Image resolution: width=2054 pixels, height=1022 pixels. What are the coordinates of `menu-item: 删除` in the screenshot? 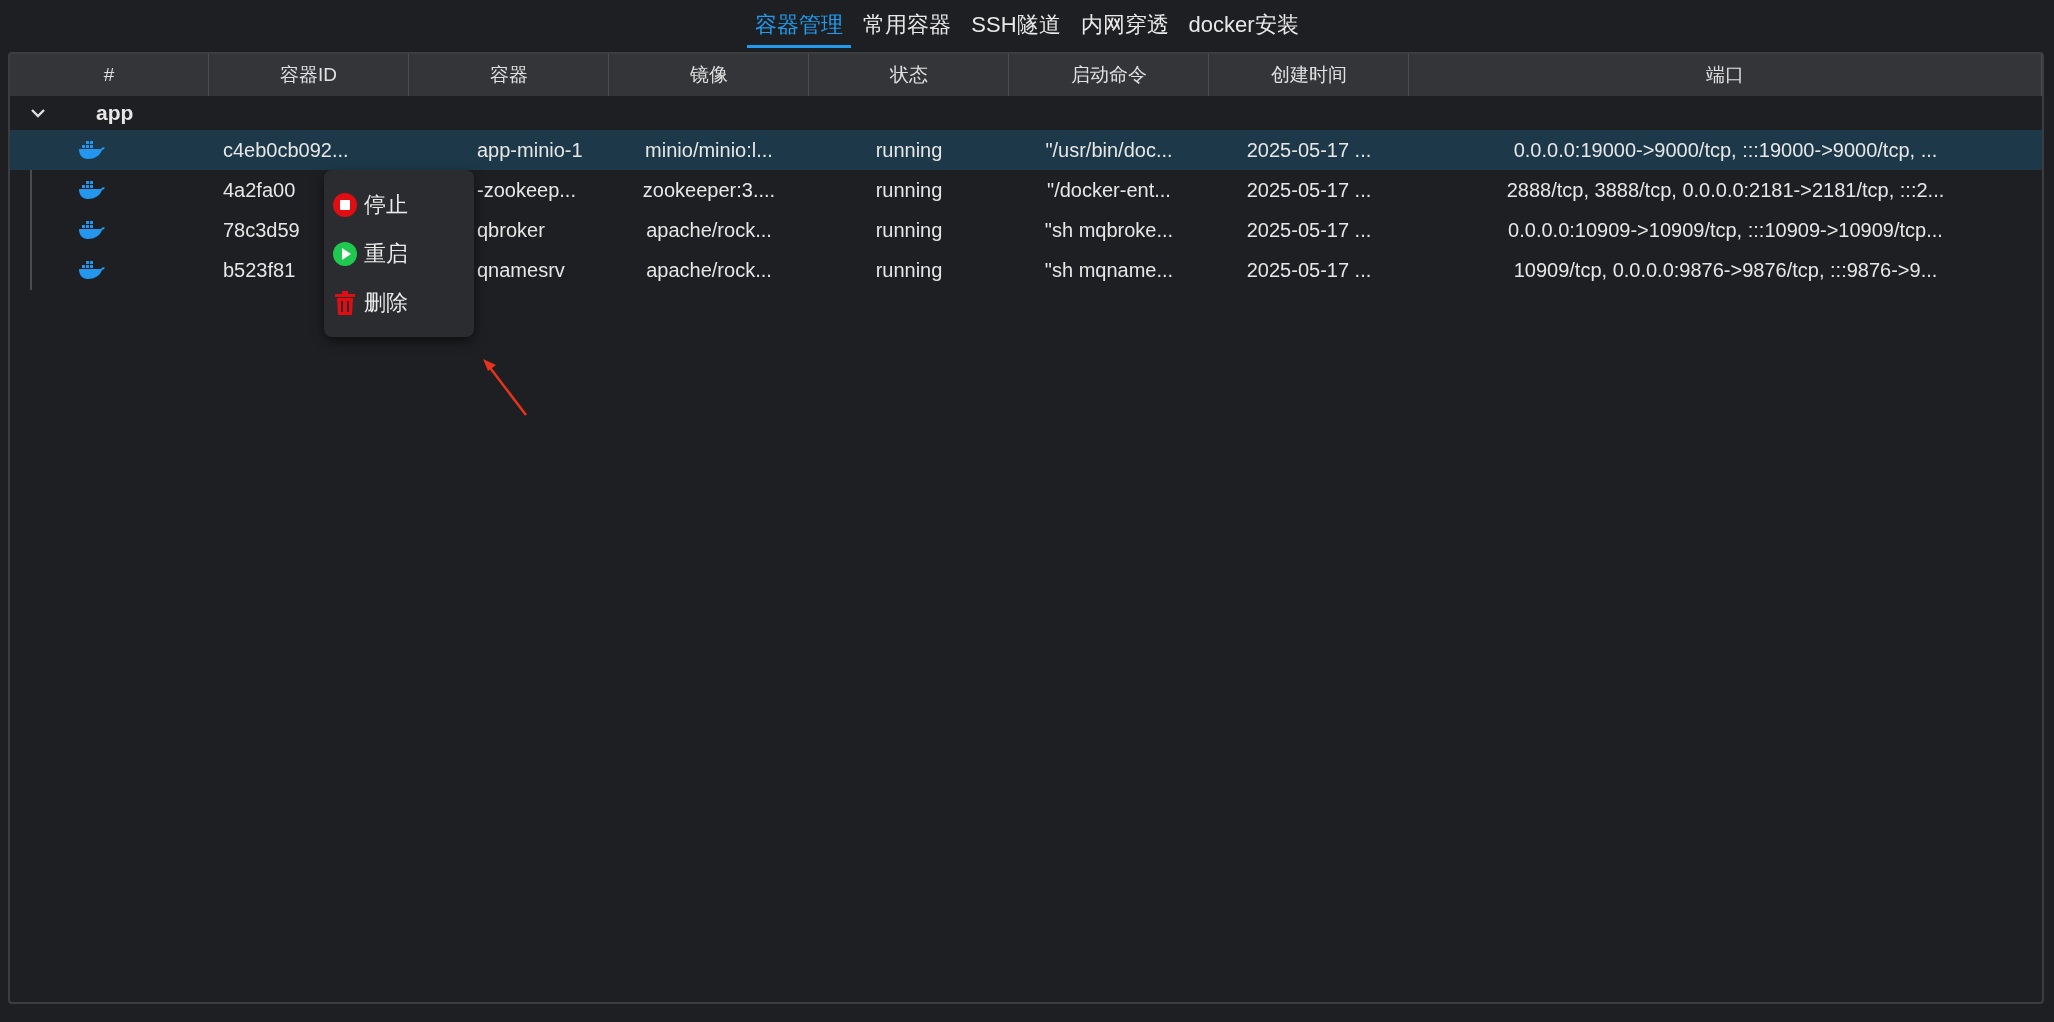 It's located at (370, 302).